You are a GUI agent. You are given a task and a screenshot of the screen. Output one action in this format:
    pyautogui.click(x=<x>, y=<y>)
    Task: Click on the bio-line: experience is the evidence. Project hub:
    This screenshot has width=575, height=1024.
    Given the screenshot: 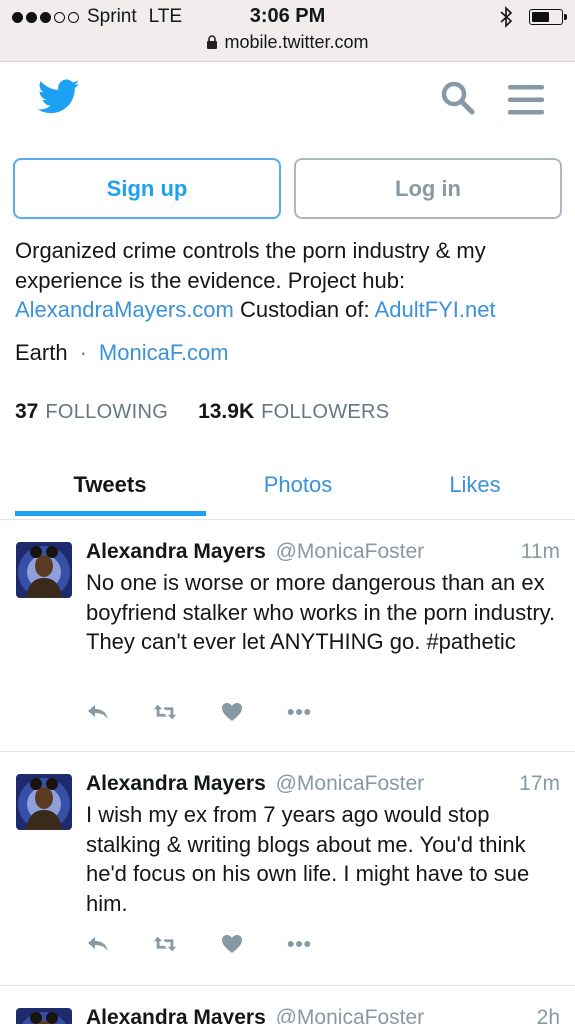 What is the action you would take?
    pyautogui.click(x=210, y=280)
    